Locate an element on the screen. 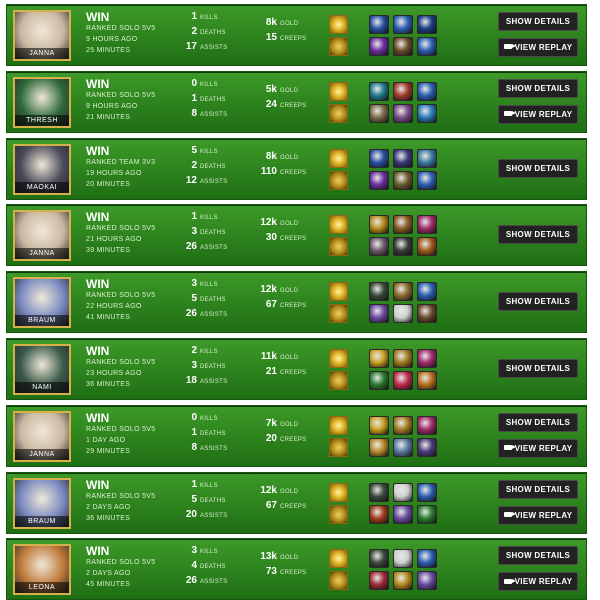 The image size is (600, 600). stat-creeps: 67 CREEPS is located at coordinates (279, 304).